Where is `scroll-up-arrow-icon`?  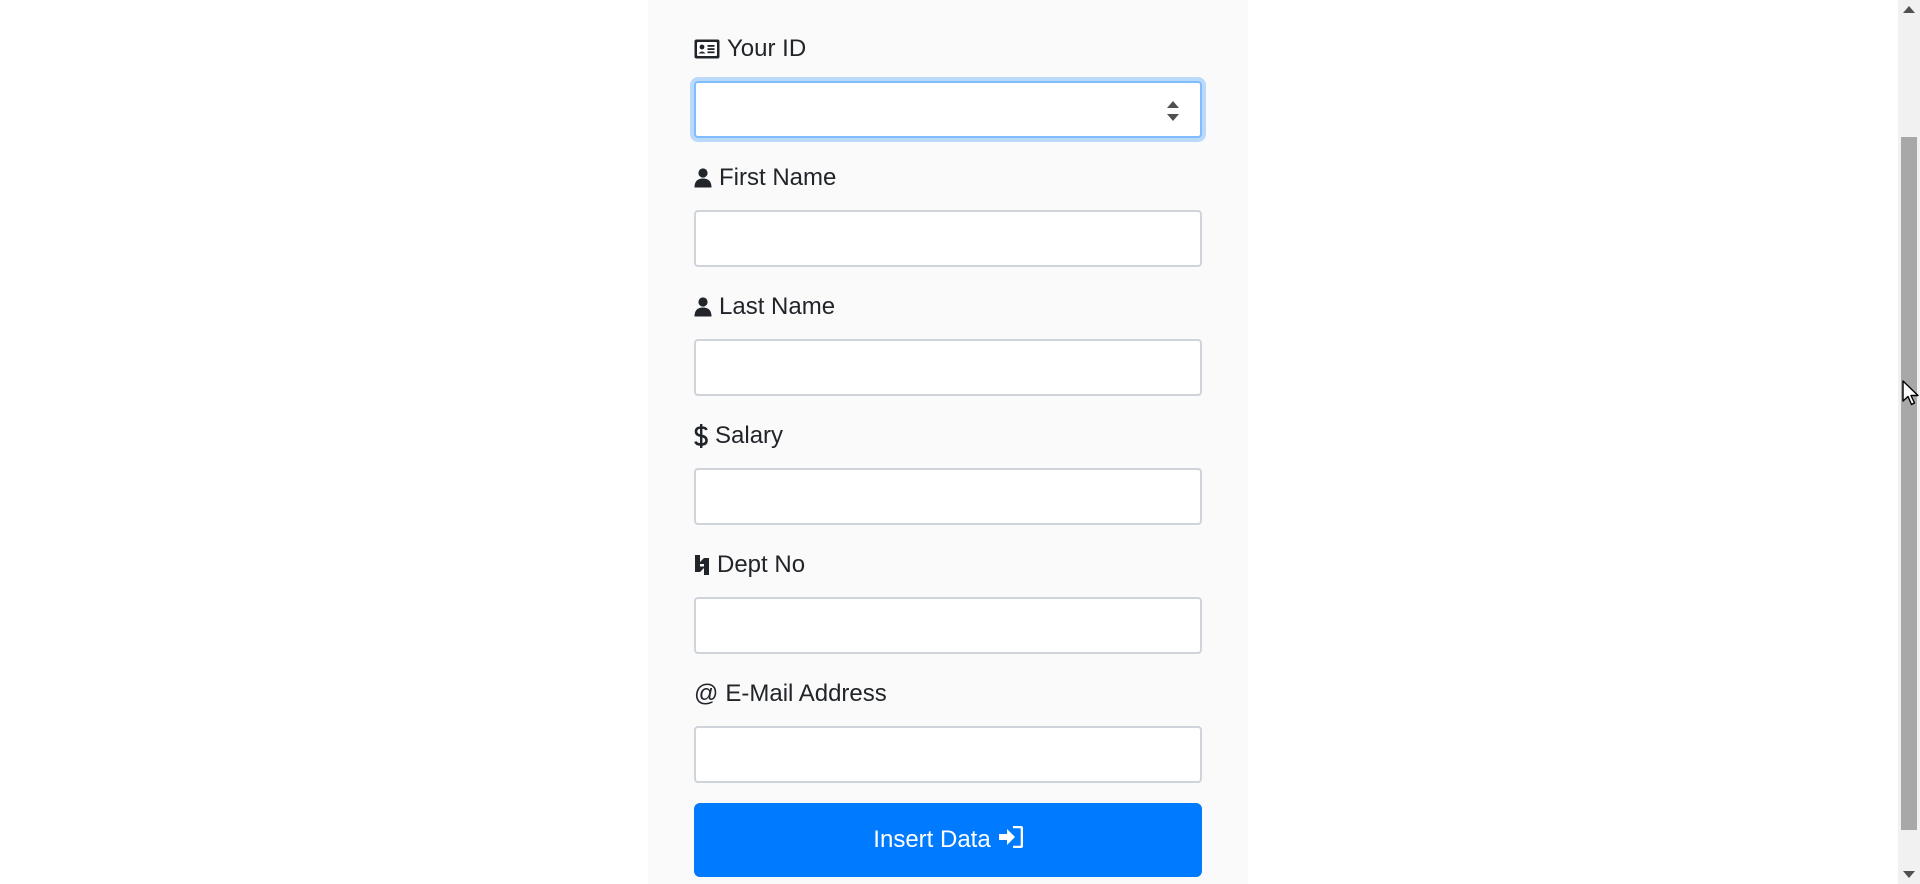 scroll-up-arrow-icon is located at coordinates (1909, 9).